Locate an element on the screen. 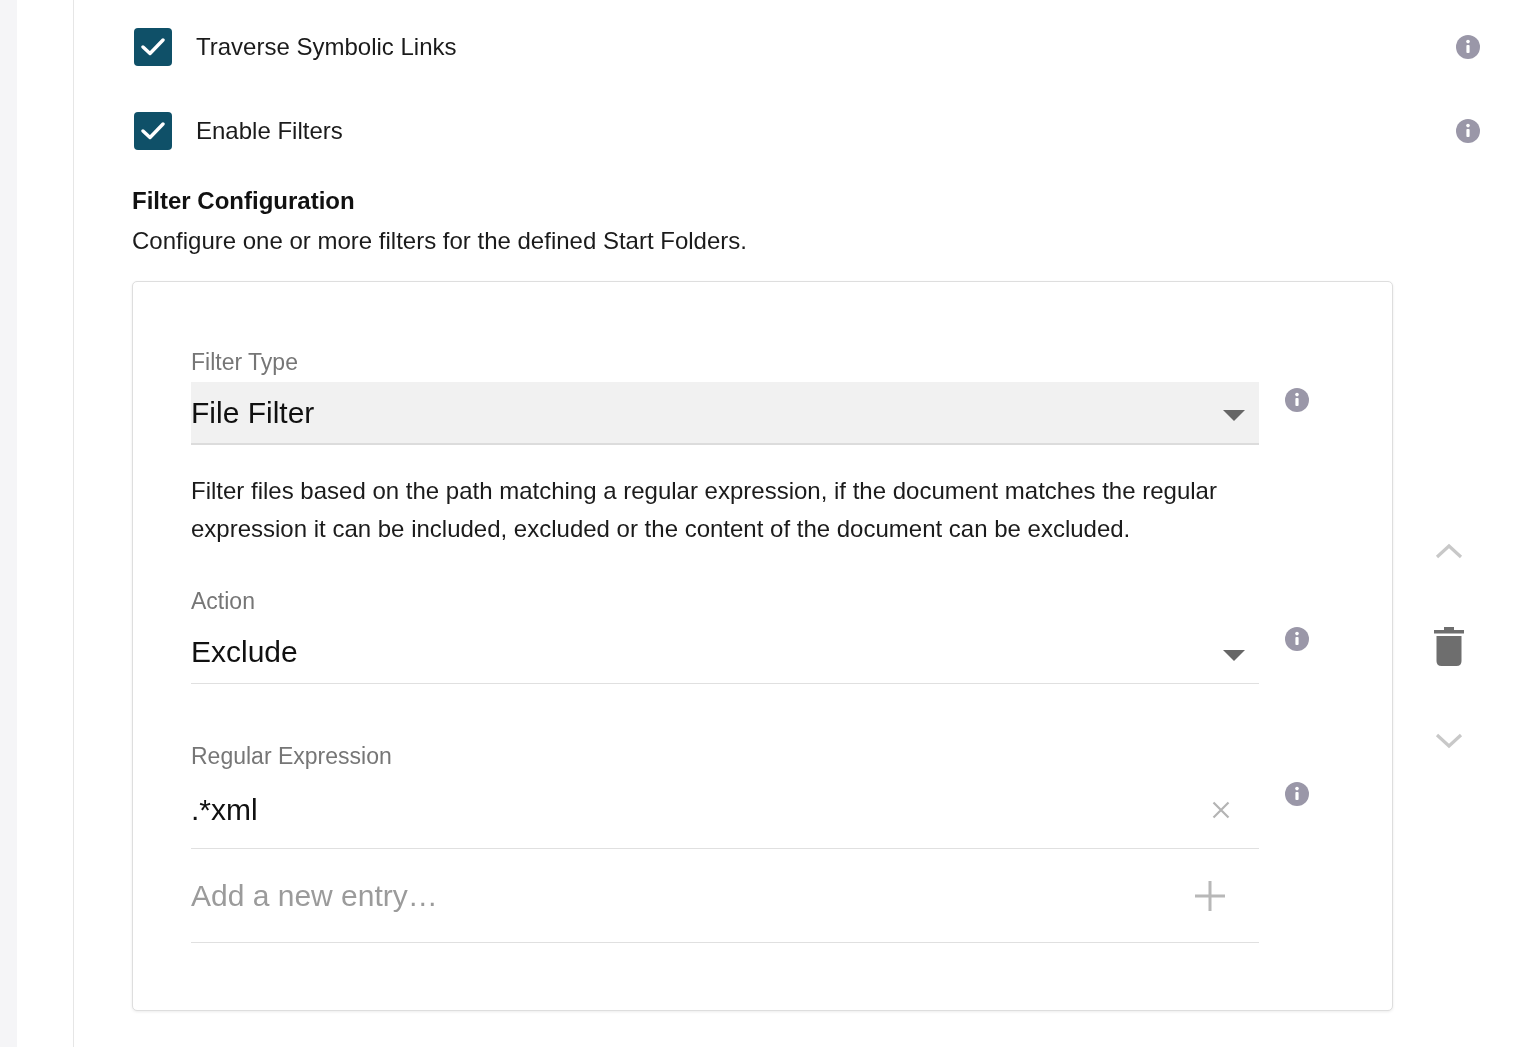 This screenshot has height=1047, width=1528. filter-type-dropdown: File Filter is located at coordinates (725, 413).